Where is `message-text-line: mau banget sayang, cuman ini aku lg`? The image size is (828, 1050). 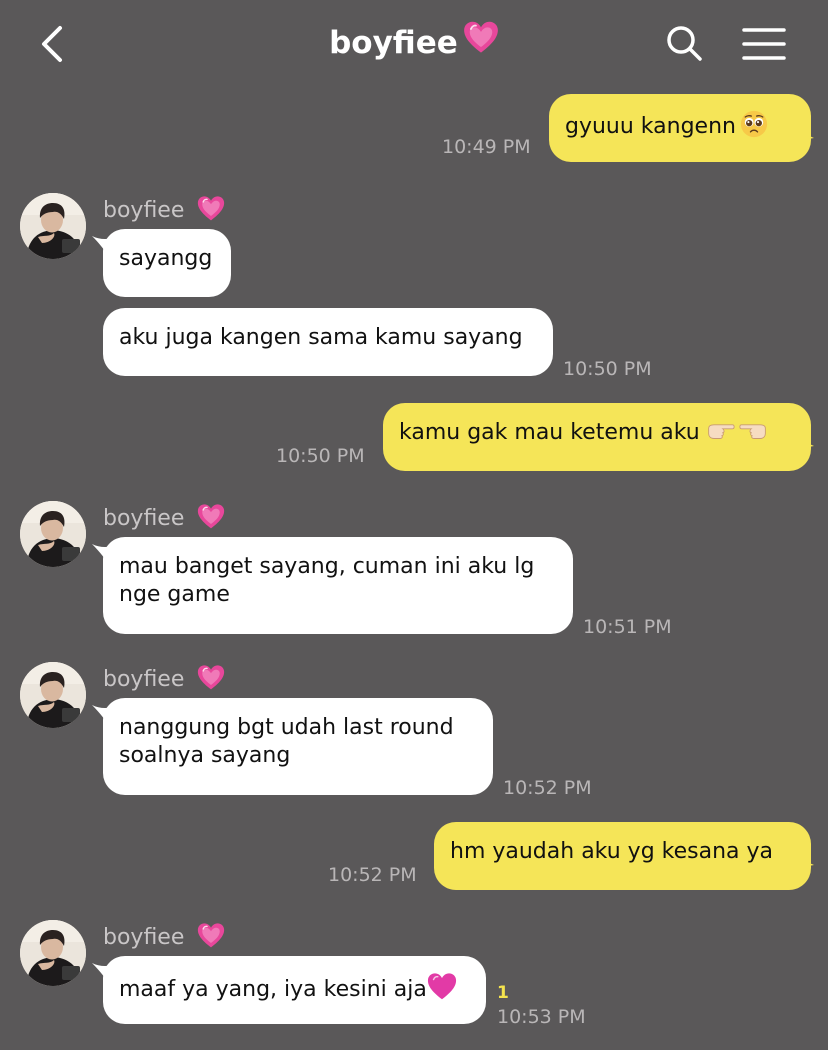 message-text-line: mau banget sayang, cuman ini aku lg is located at coordinates (327, 566).